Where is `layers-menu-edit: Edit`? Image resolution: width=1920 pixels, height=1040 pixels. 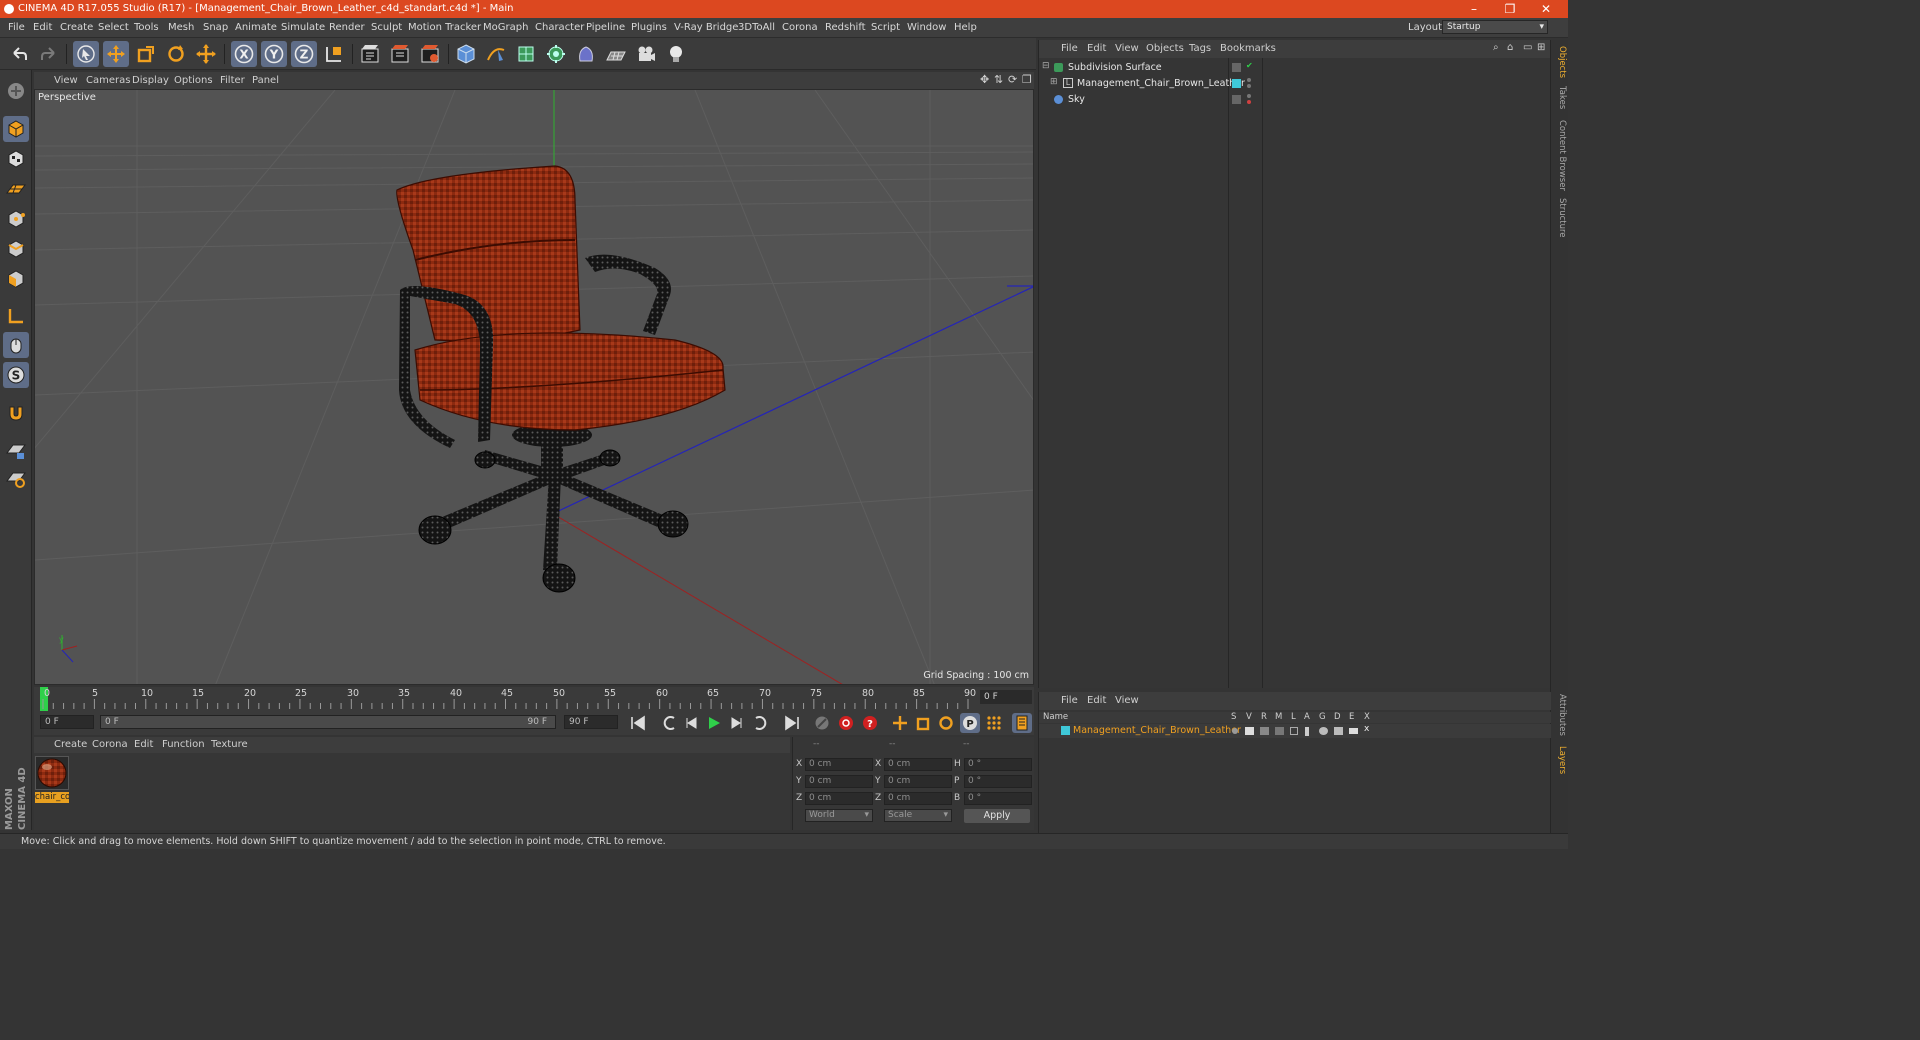
layers-menu-edit: Edit is located at coordinates (1096, 700).